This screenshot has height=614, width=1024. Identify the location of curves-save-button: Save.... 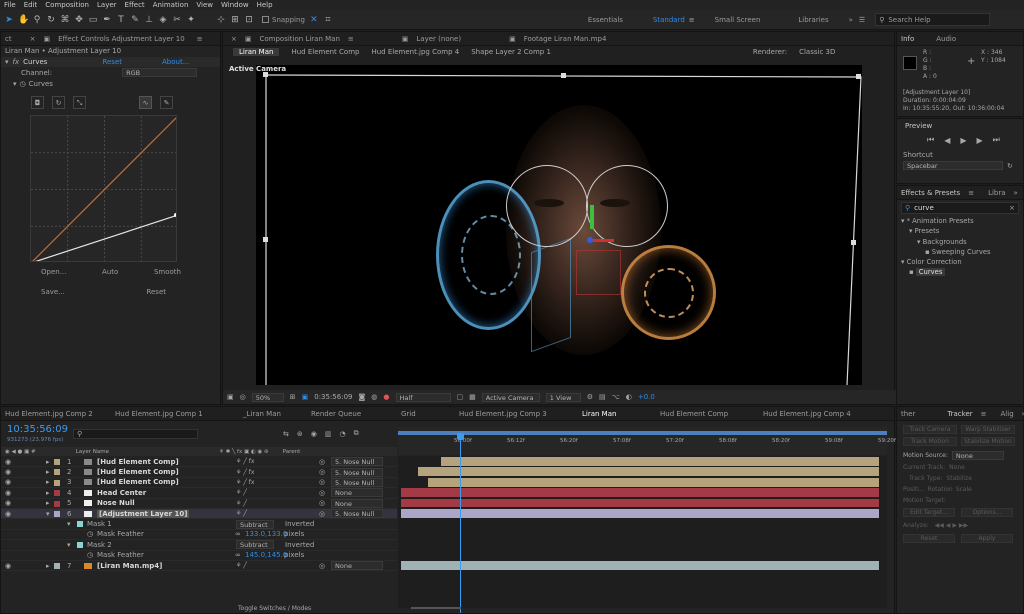
(53, 292).